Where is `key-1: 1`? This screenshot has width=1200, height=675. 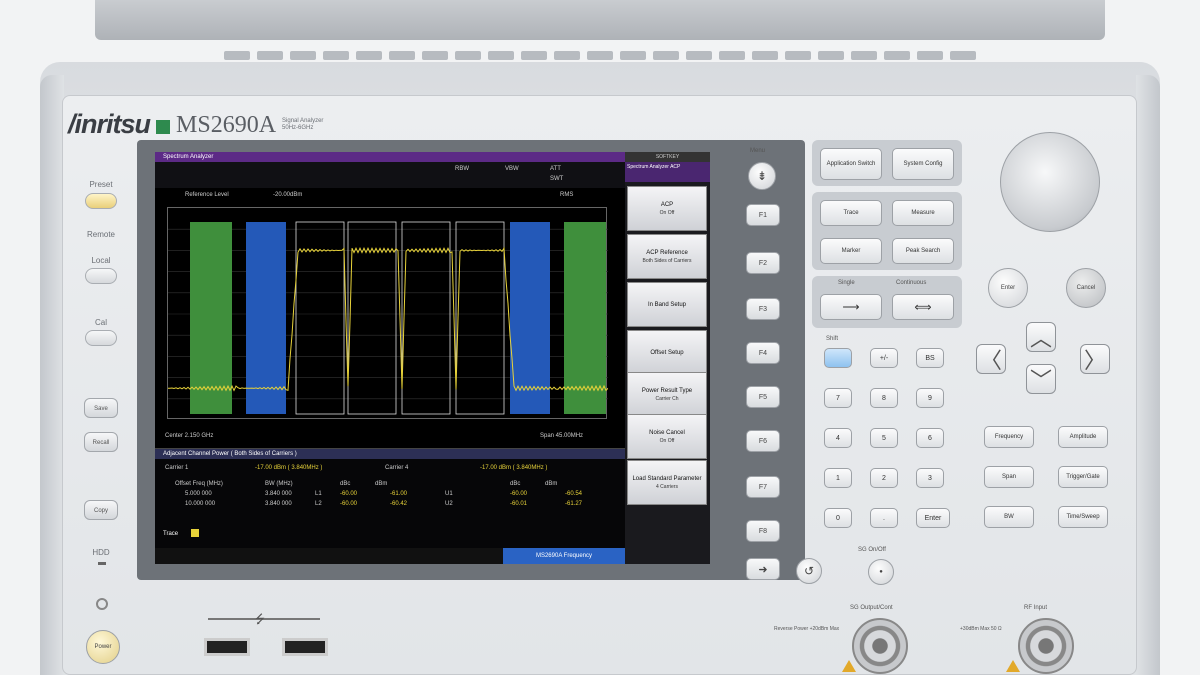 key-1: 1 is located at coordinates (838, 478).